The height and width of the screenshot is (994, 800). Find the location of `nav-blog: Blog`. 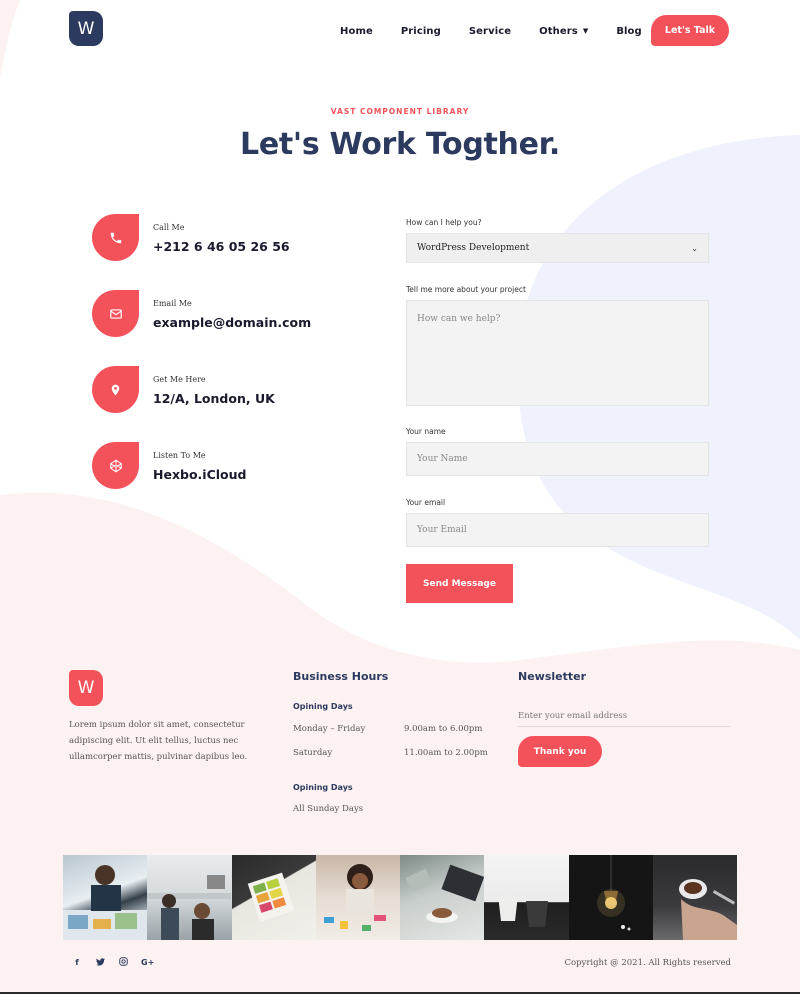

nav-blog: Blog is located at coordinates (628, 31).